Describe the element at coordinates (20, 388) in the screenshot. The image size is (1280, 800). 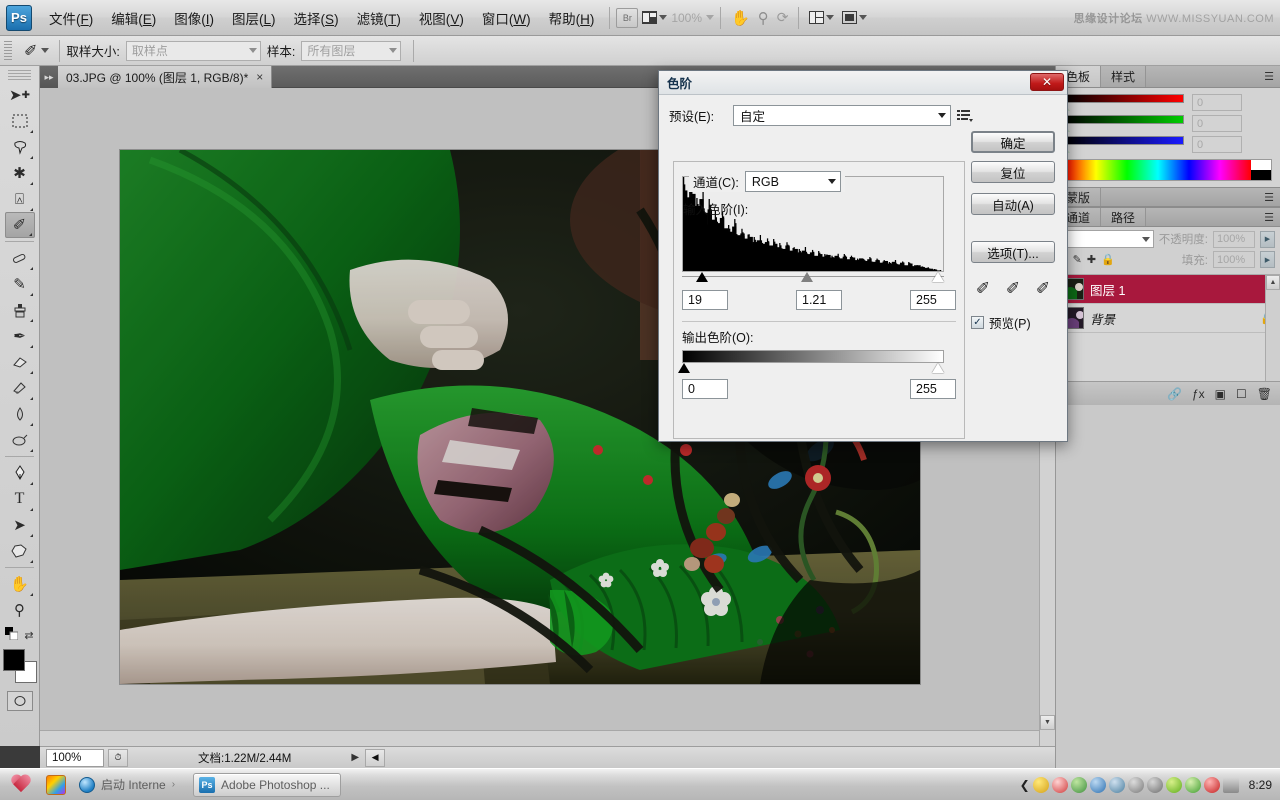
I see `gradient-tool` at that location.